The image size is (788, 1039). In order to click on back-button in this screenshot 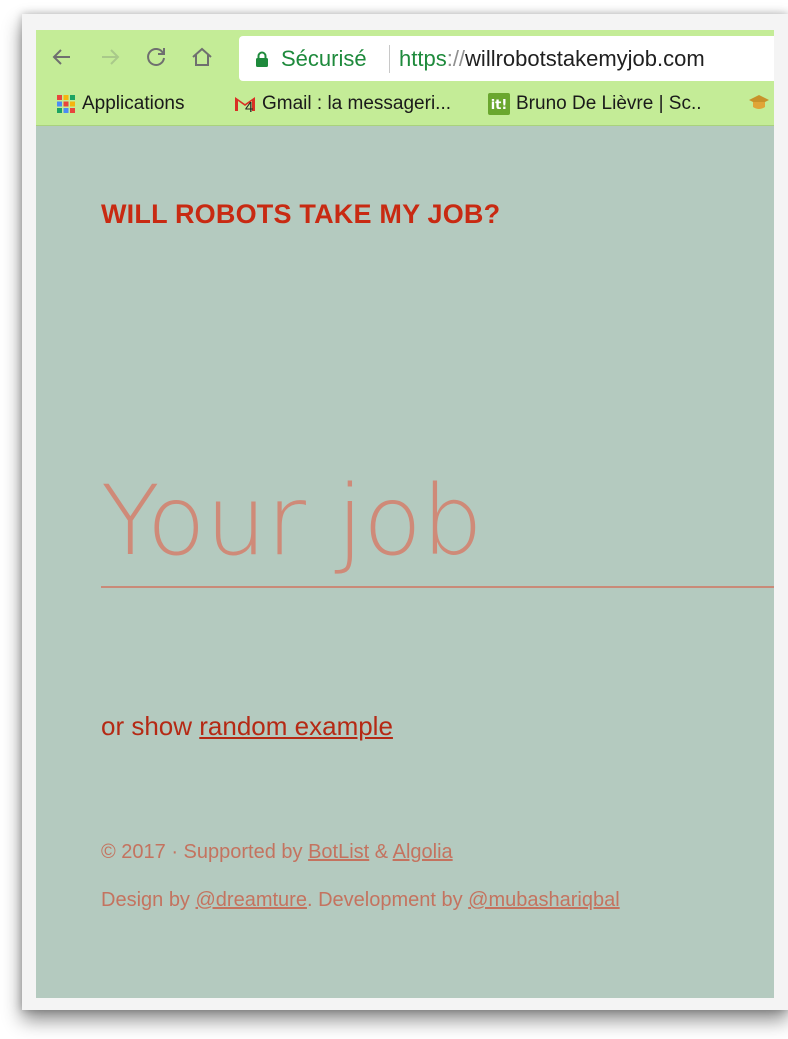, I will do `click(62, 57)`.